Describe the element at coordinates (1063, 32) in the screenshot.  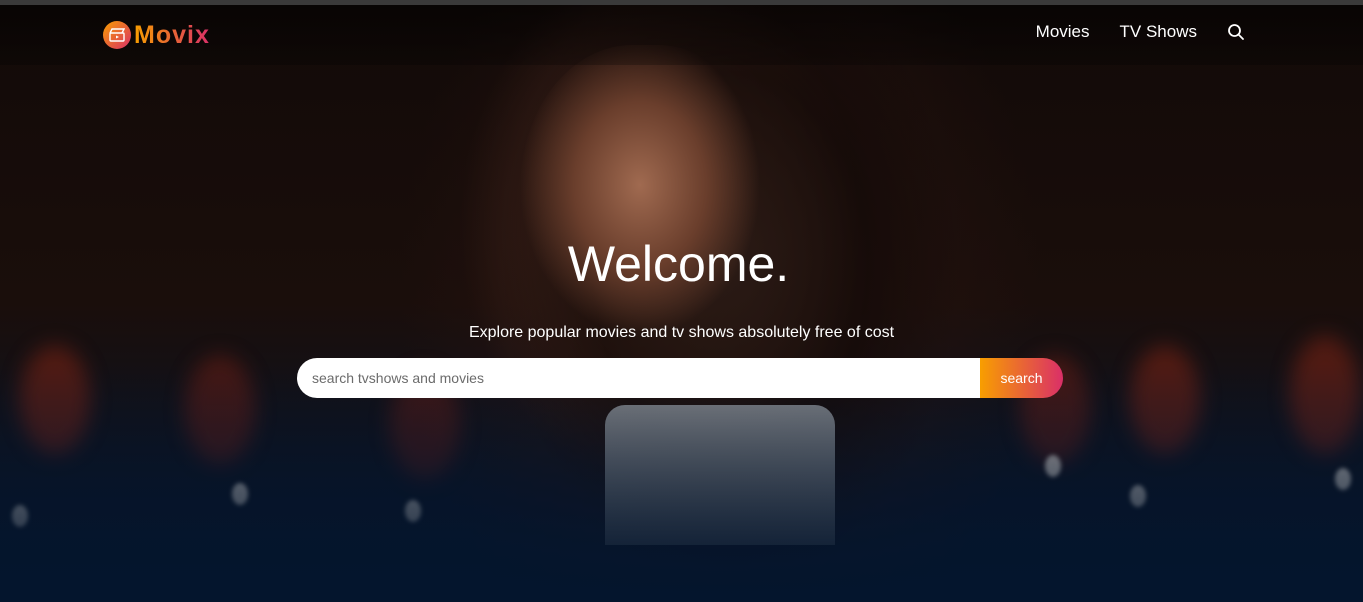
I see `nav-item-movies: Movies` at that location.